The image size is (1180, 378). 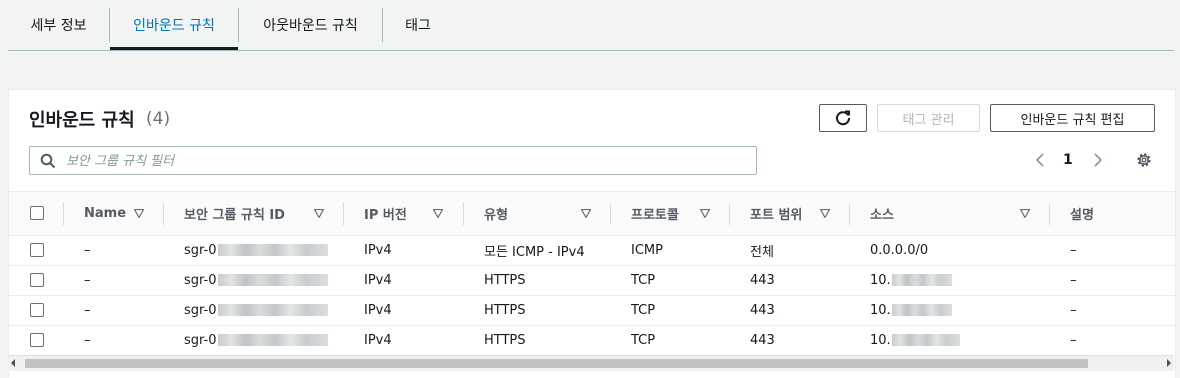 What do you see at coordinates (591, 25) in the screenshot?
I see `tab-bar: 세부 정보 인바운드 규칙 아웃바운드 규칙 태그` at bounding box center [591, 25].